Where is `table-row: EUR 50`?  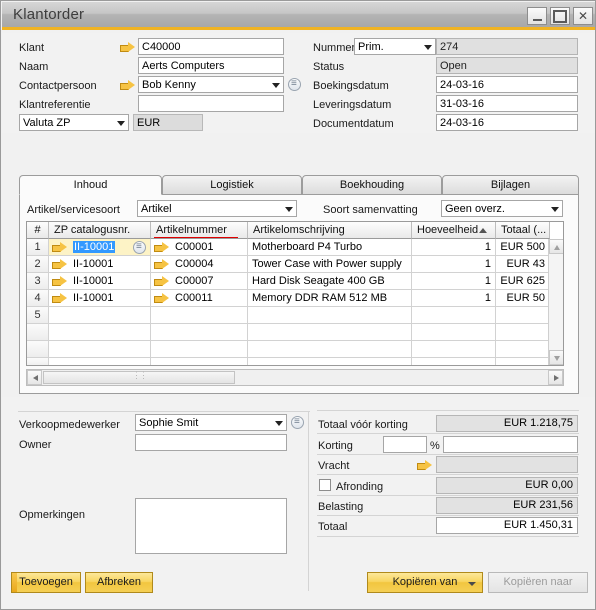
table-row: EUR 50 is located at coordinates (523, 298).